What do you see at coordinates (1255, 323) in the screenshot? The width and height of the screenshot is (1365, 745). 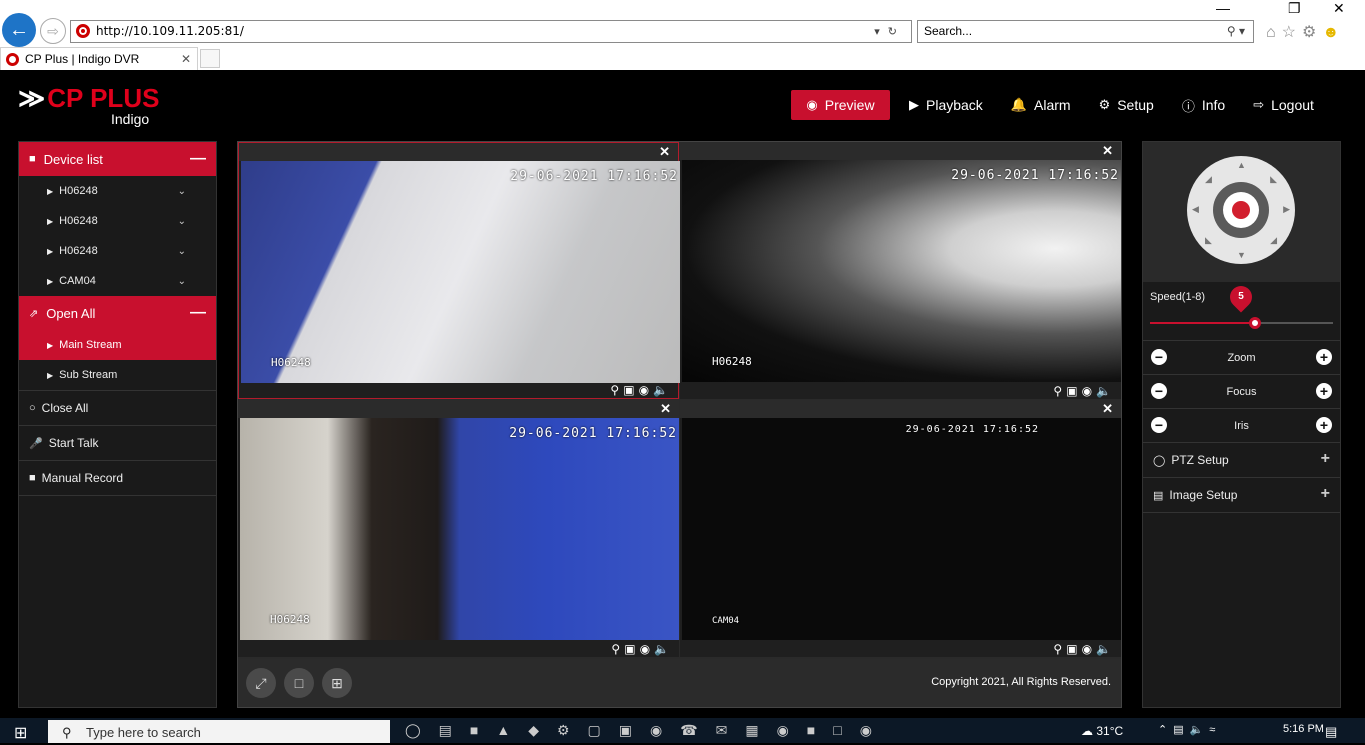 I see `speed-slider-knob` at bounding box center [1255, 323].